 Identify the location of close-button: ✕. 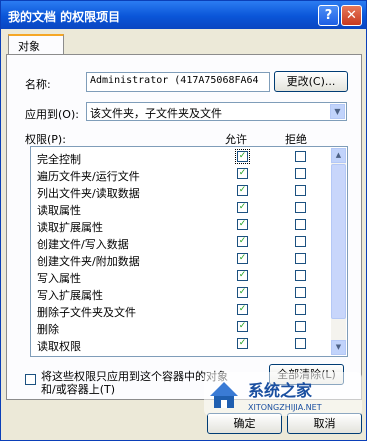
(351, 15).